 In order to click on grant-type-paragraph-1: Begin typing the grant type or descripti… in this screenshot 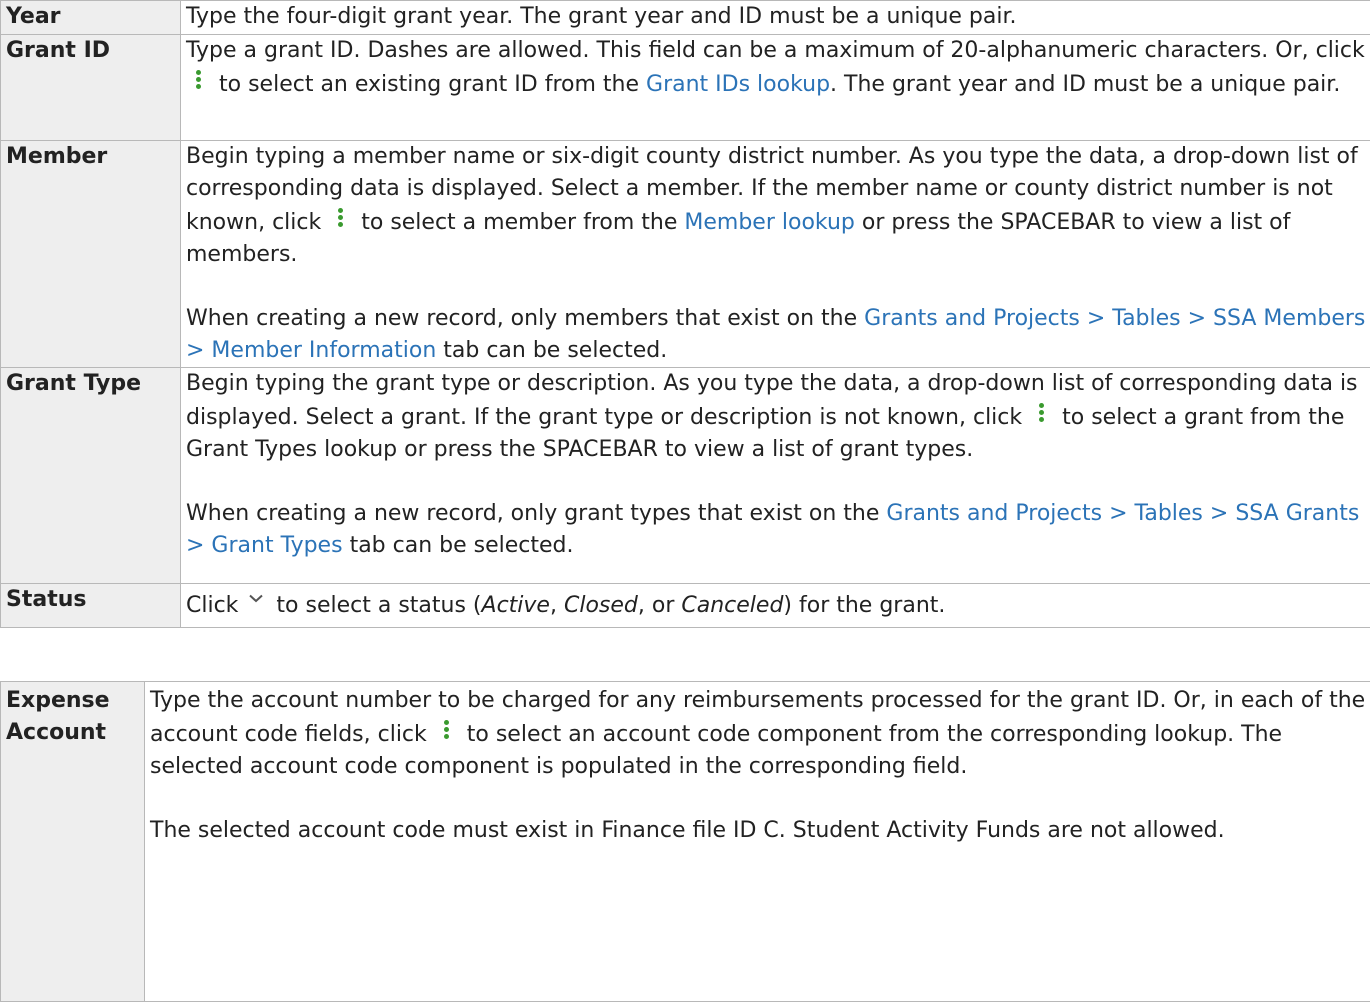, I will do `click(778, 417)`.